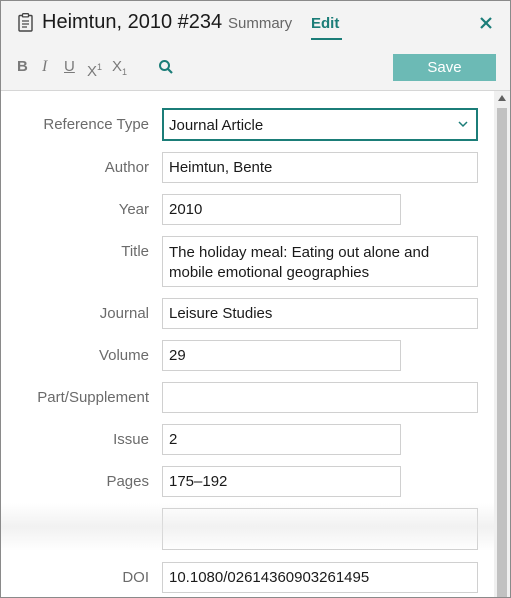  I want to click on underline-button: U, so click(69, 67).